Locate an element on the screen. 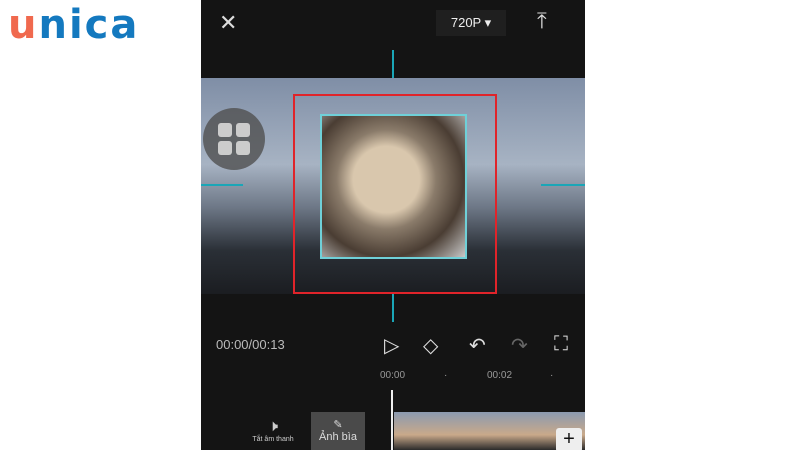 The image size is (800, 450). redo-icon: ↷ is located at coordinates (519, 345).